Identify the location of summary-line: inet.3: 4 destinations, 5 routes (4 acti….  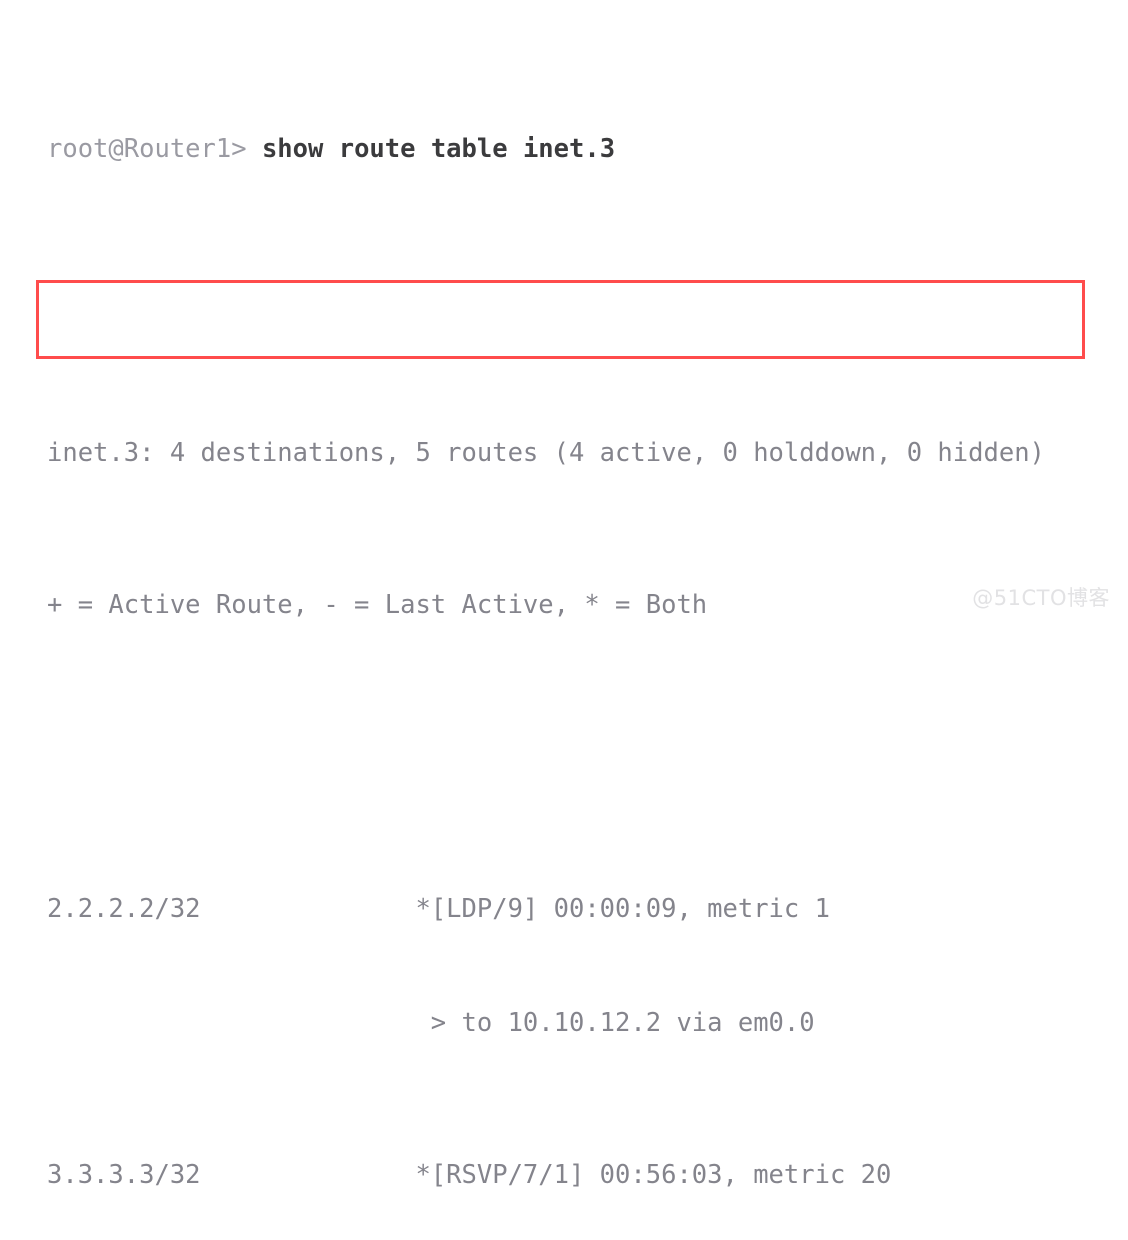
(546, 453).